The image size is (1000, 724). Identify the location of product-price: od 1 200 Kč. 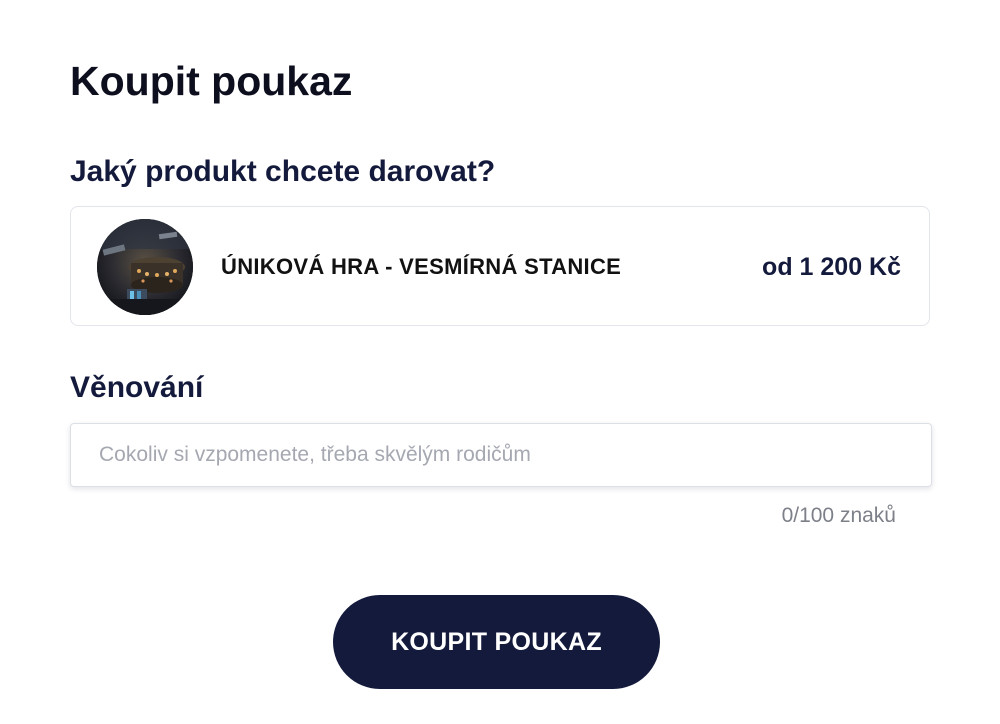
(831, 267).